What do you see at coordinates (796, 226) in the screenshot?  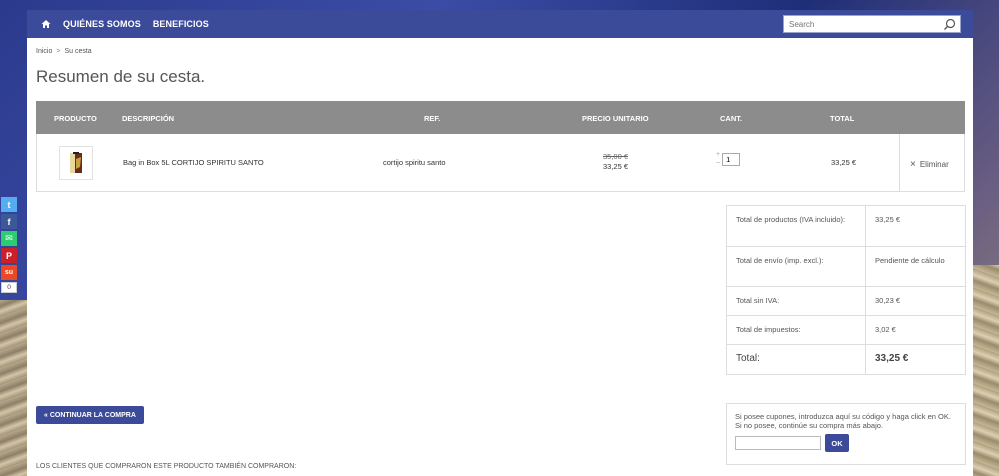 I see `totals-label: Total de productos (IVA incluido):` at bounding box center [796, 226].